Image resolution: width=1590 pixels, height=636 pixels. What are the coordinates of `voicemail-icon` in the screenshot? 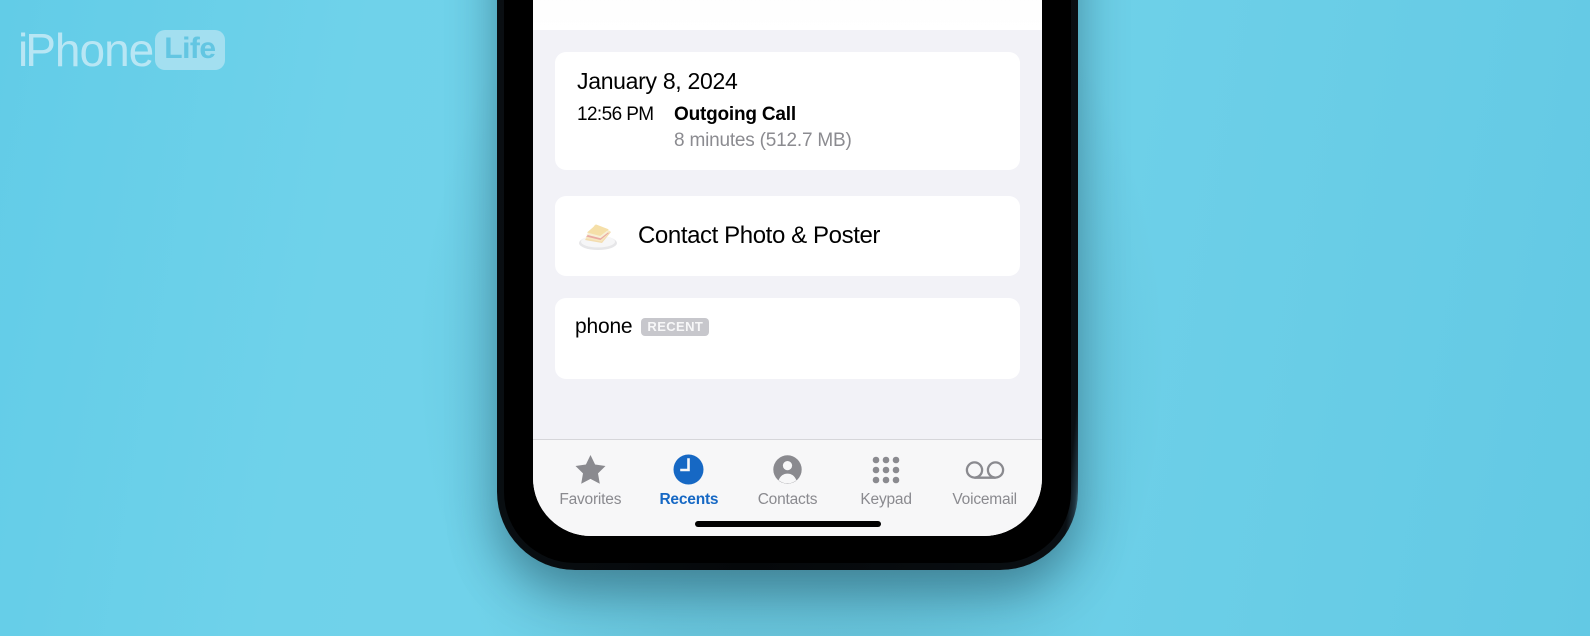 It's located at (985, 469).